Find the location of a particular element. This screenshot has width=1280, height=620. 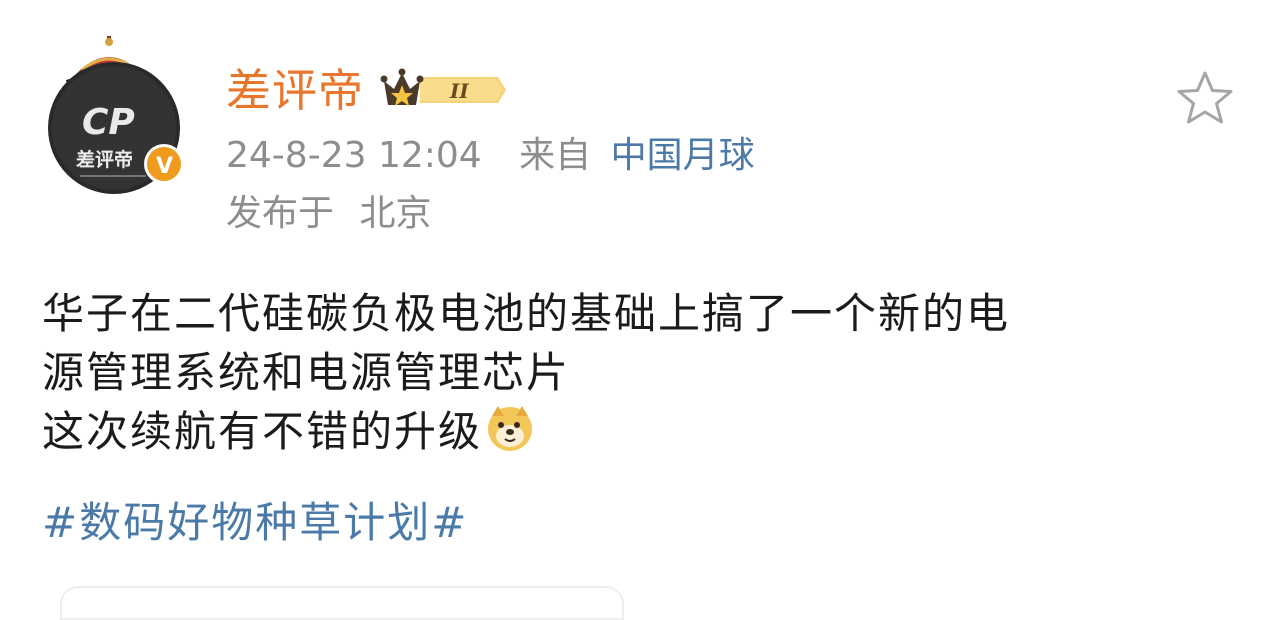

content-line-last: 这次续航有不错的升级 is located at coordinates (649, 431).